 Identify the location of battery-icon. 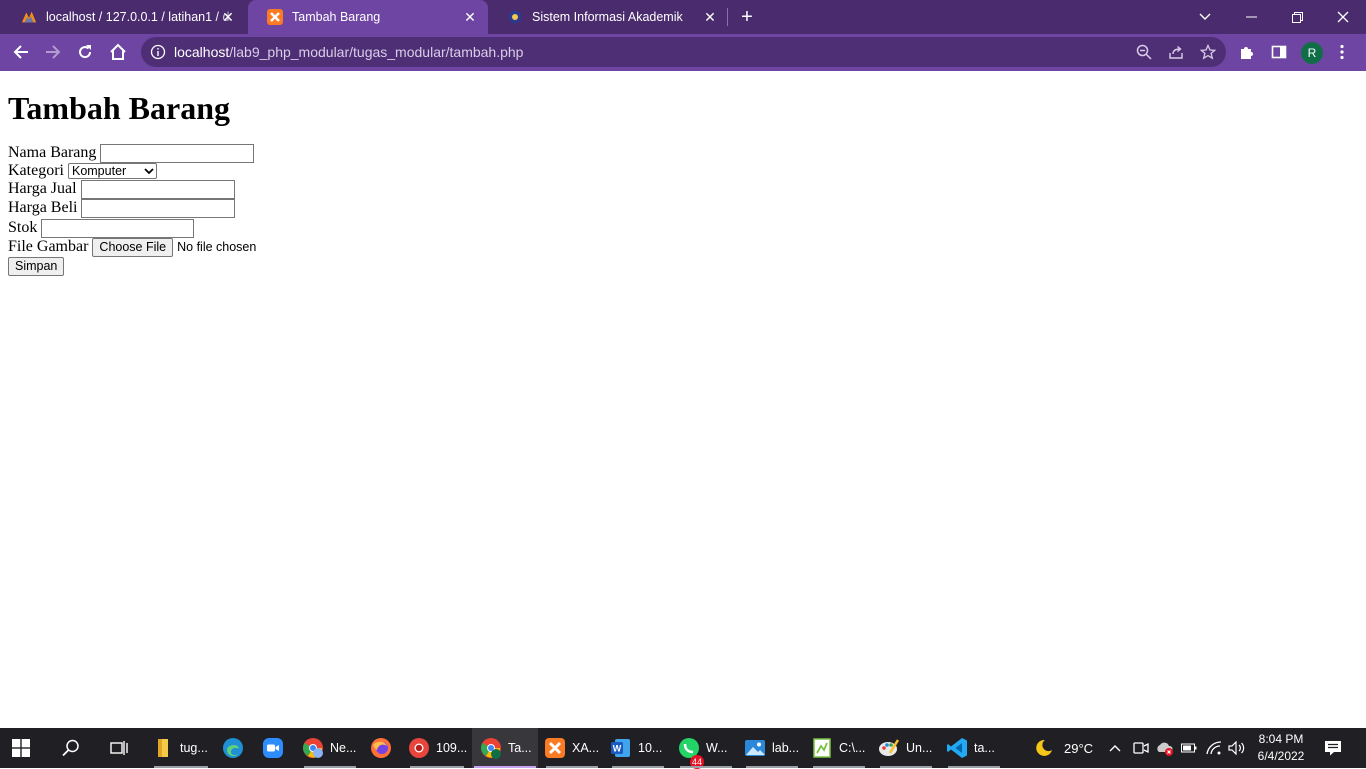
(1189, 748).